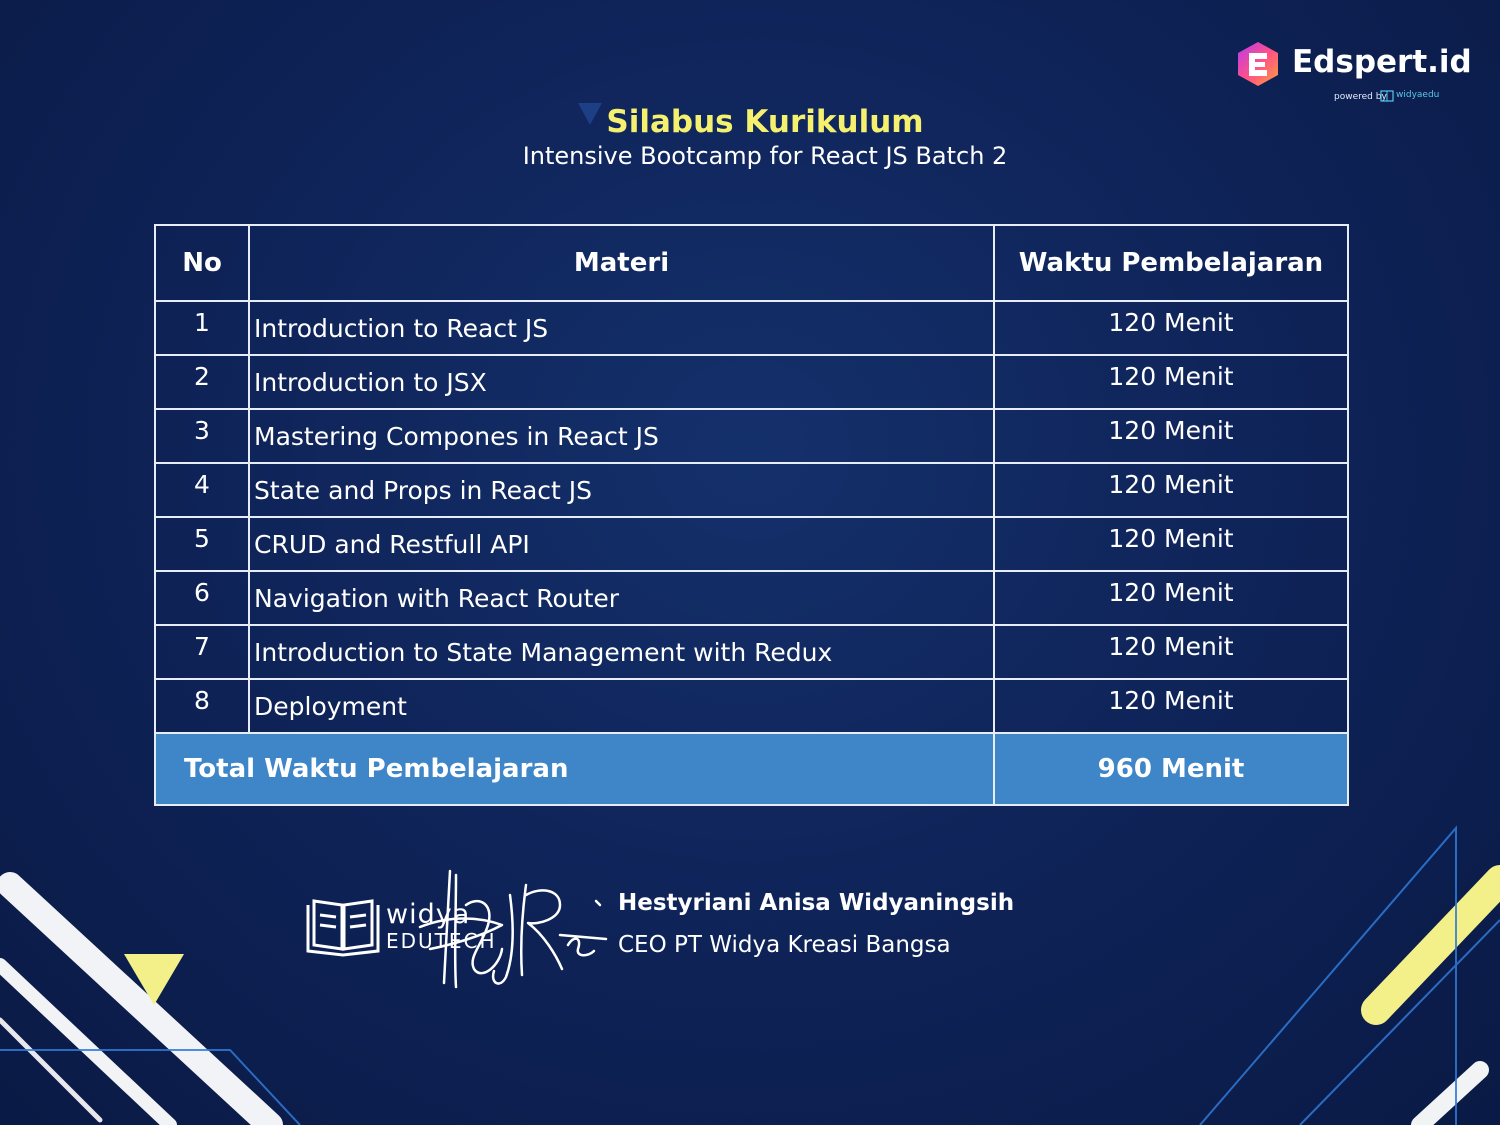 This screenshot has height=1125, width=1500. What do you see at coordinates (202, 263) in the screenshot?
I see `column-header-no: No` at bounding box center [202, 263].